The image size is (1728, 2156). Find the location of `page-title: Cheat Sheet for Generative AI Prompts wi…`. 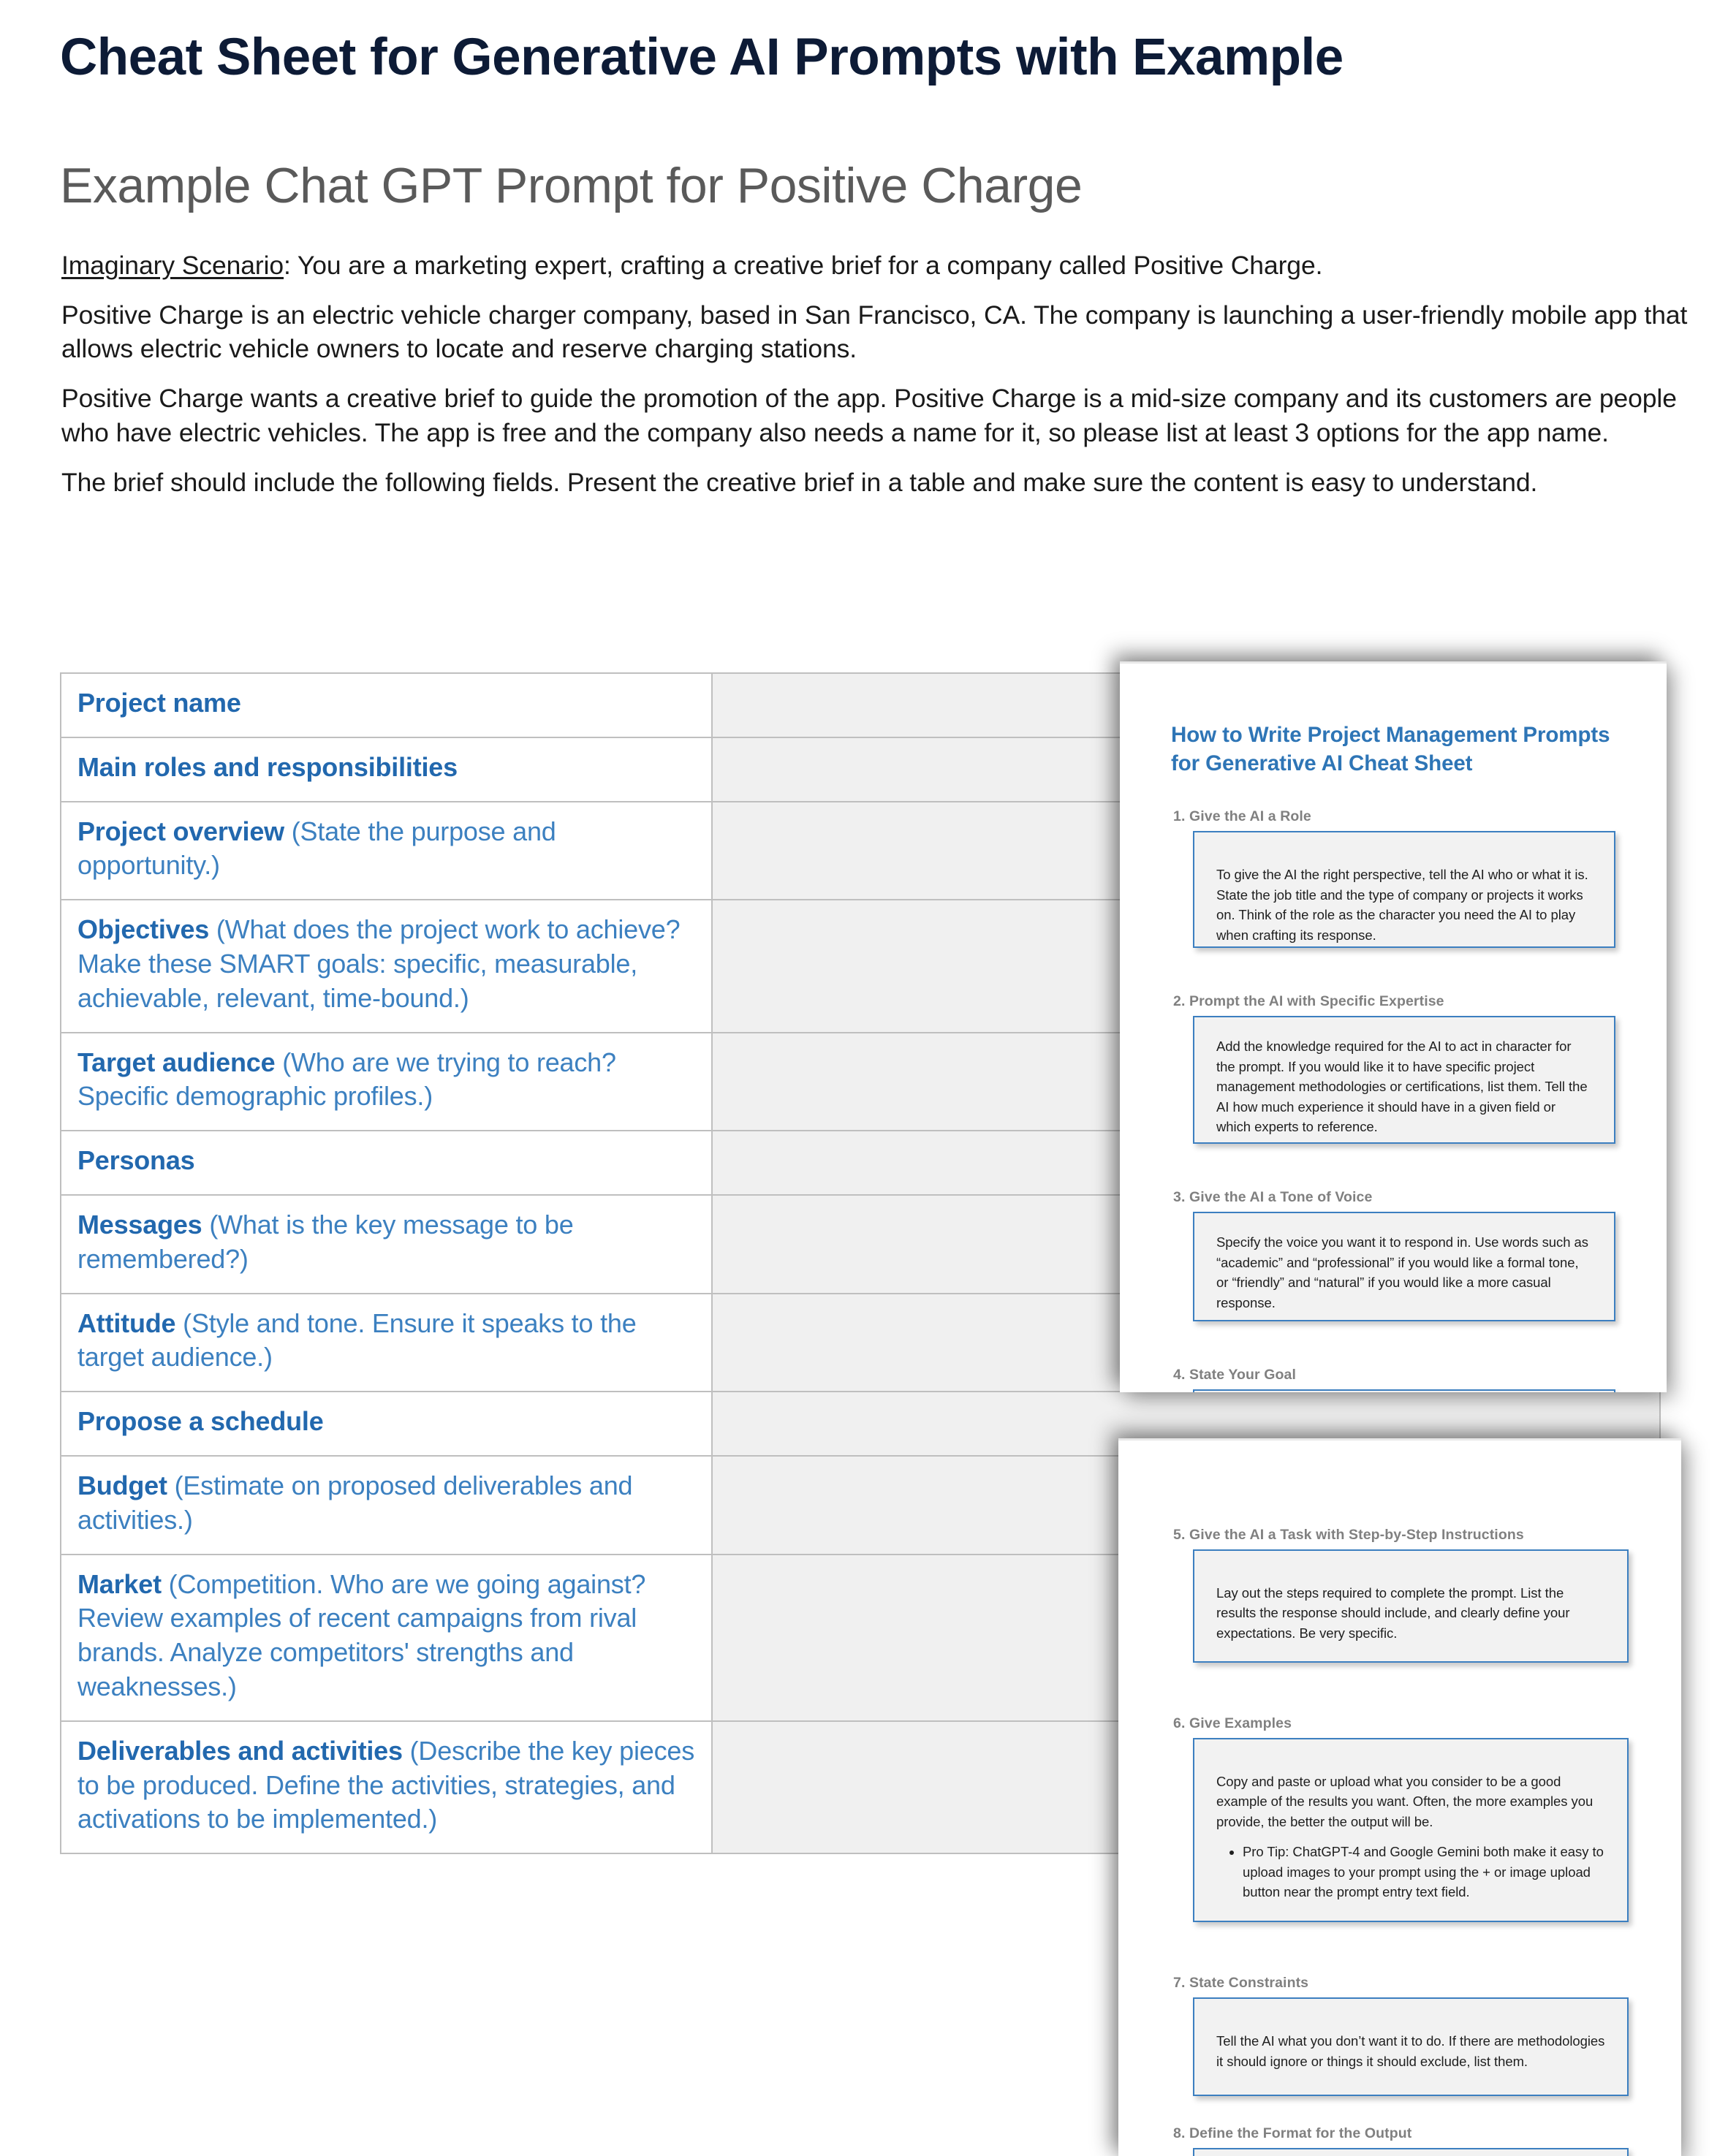

page-title: Cheat Sheet for Generative AI Prompts wi… is located at coordinates (702, 57).